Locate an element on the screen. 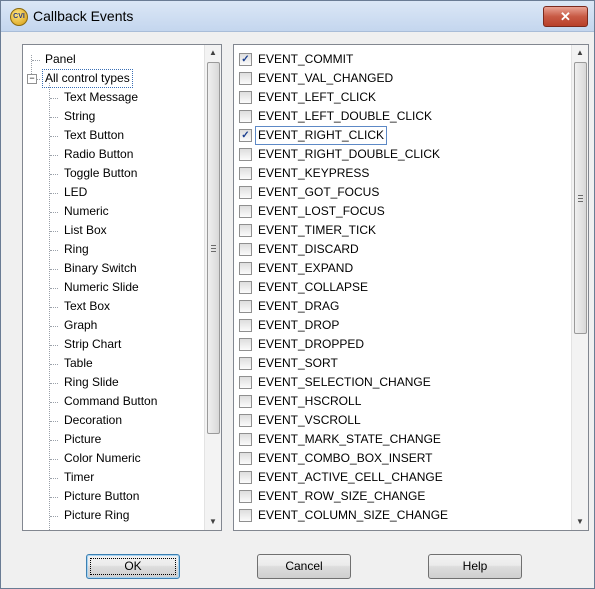 The image size is (595, 589). ok-button: OK is located at coordinates (133, 566).